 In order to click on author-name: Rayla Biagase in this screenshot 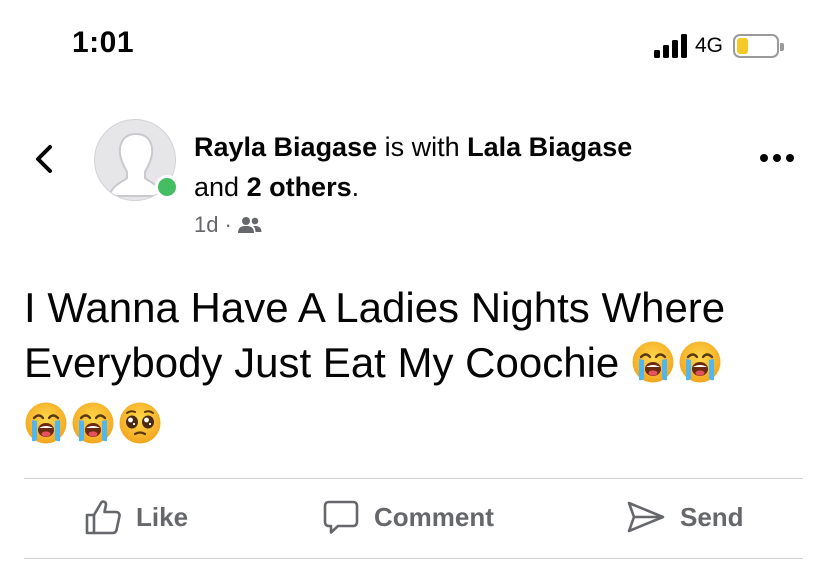, I will do `click(285, 147)`.